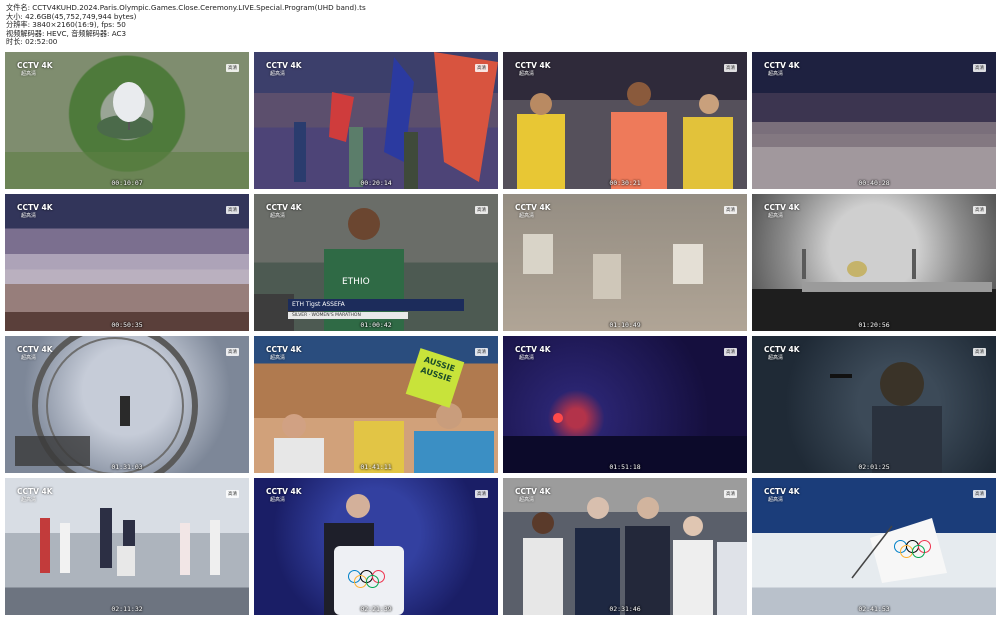  Describe the element at coordinates (625, 325) in the screenshot. I see `timestamp: 01:10:49` at that location.